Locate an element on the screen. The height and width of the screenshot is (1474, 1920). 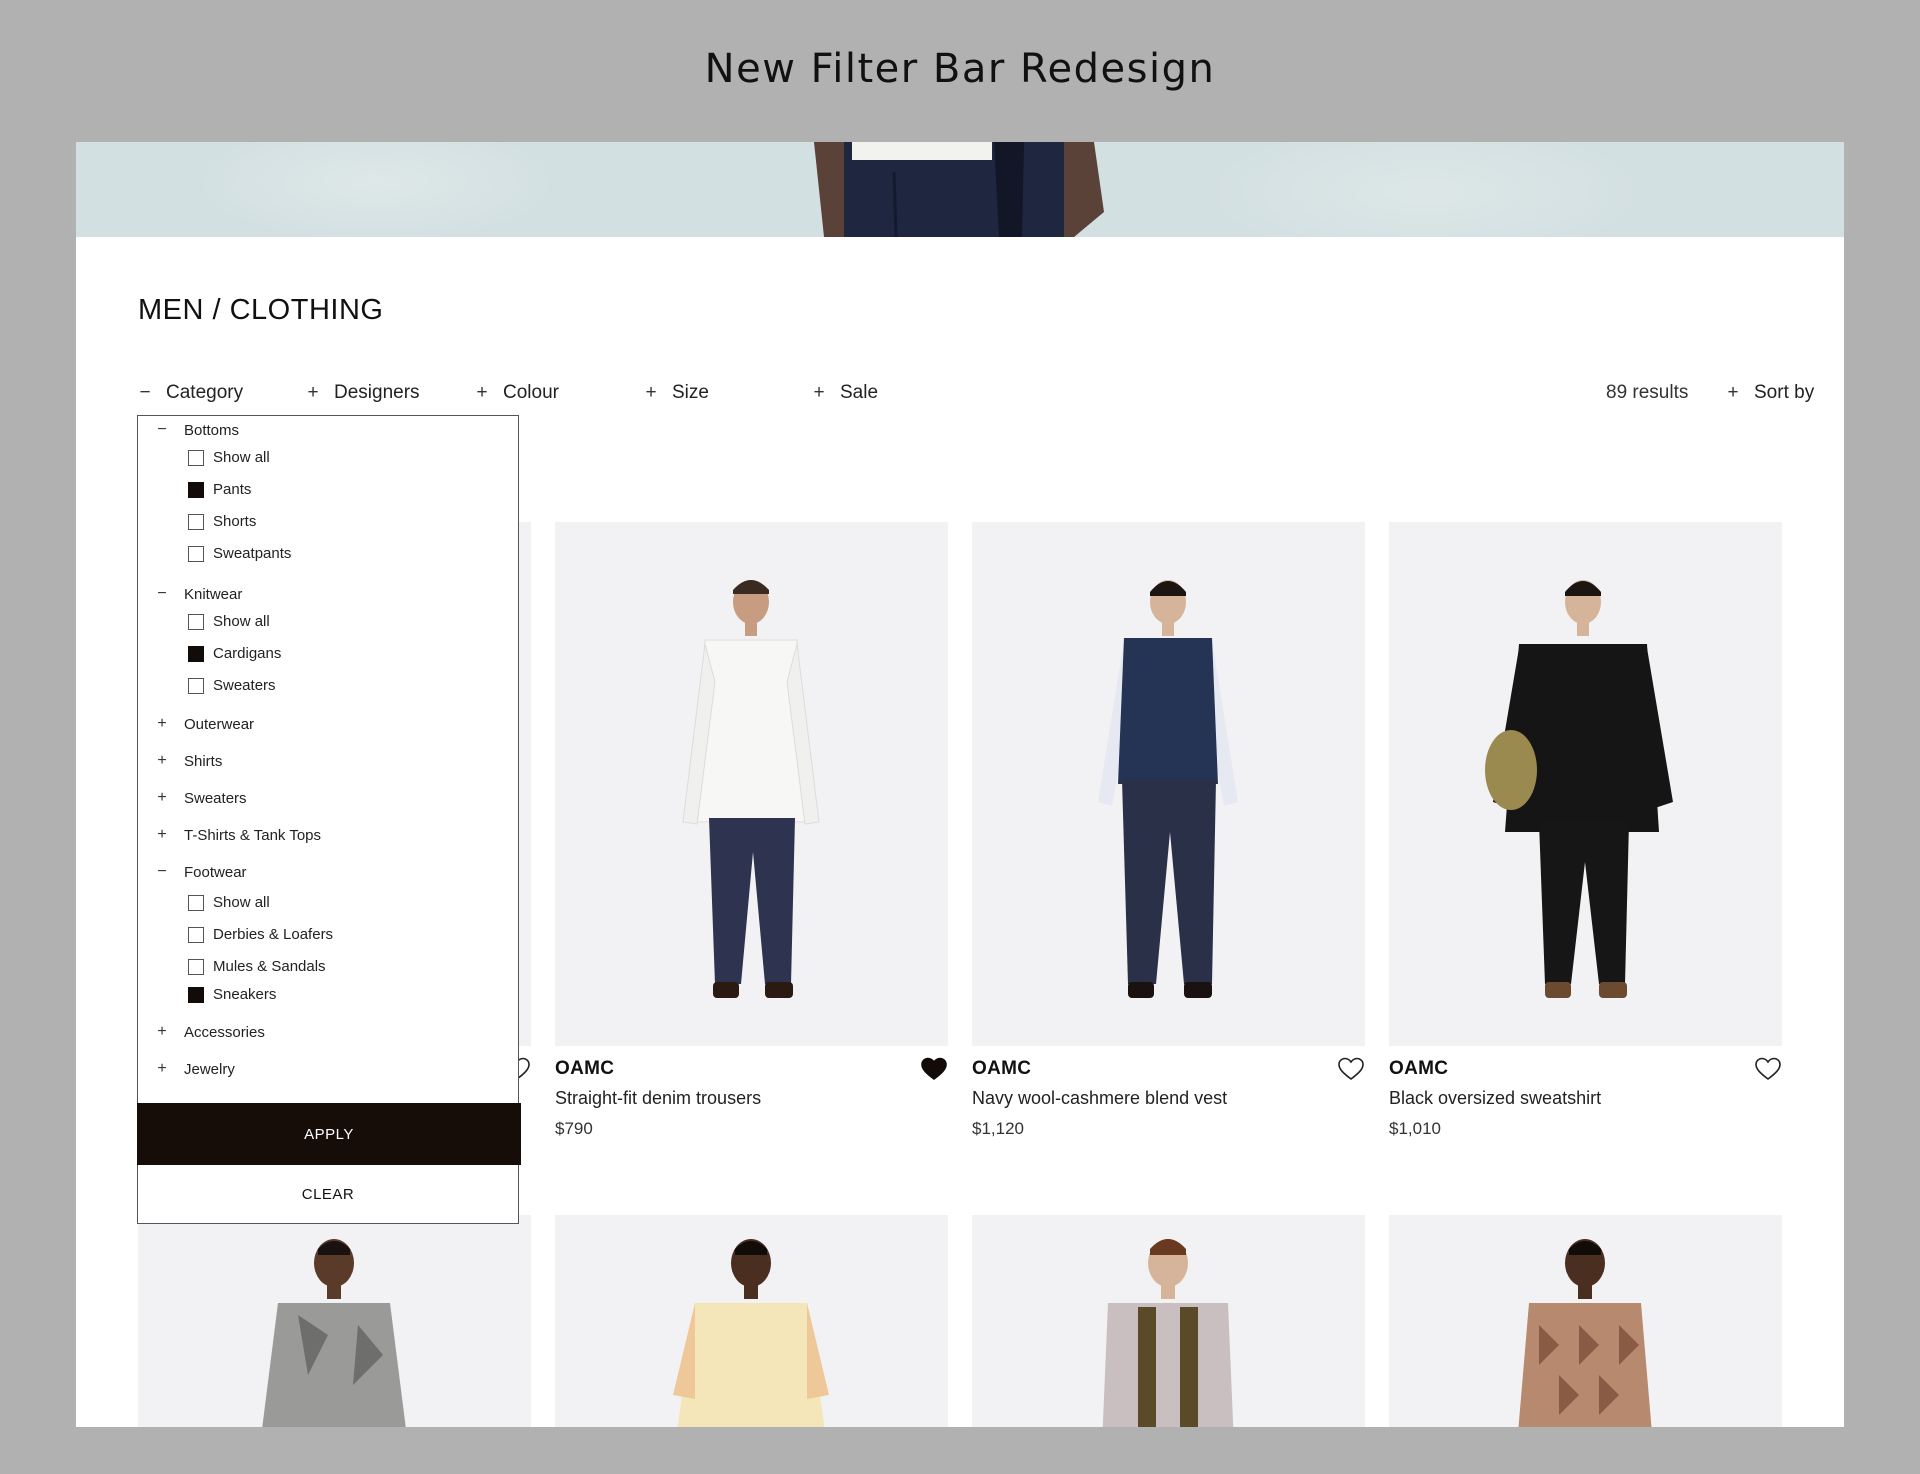
filter-label: Designers is located at coordinates (377, 392).